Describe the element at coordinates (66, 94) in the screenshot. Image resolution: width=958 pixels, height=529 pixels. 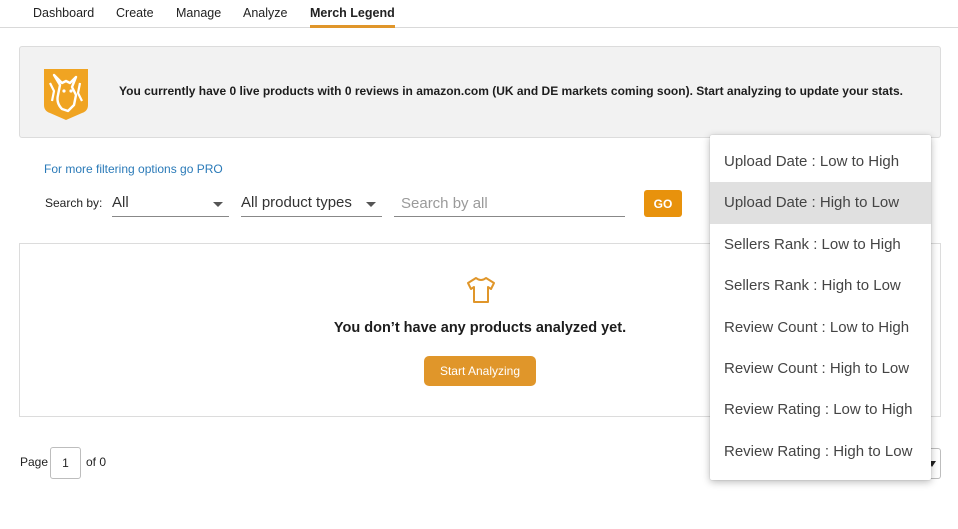
I see `horse-logo-icon` at that location.